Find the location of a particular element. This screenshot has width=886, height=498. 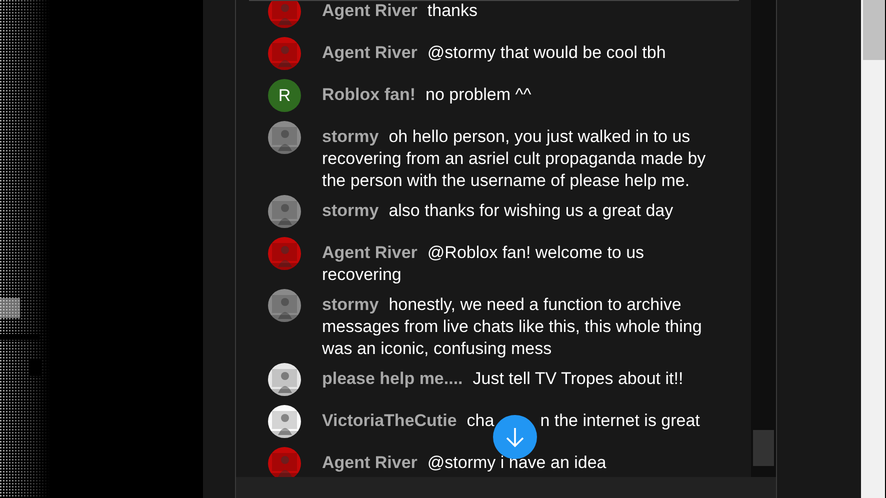

chat-message: stormy oh hello person, you just walked in to us recovering from an asriel cult propaganda made by the person with the username of please help me. is located at coordinates (514, 159).